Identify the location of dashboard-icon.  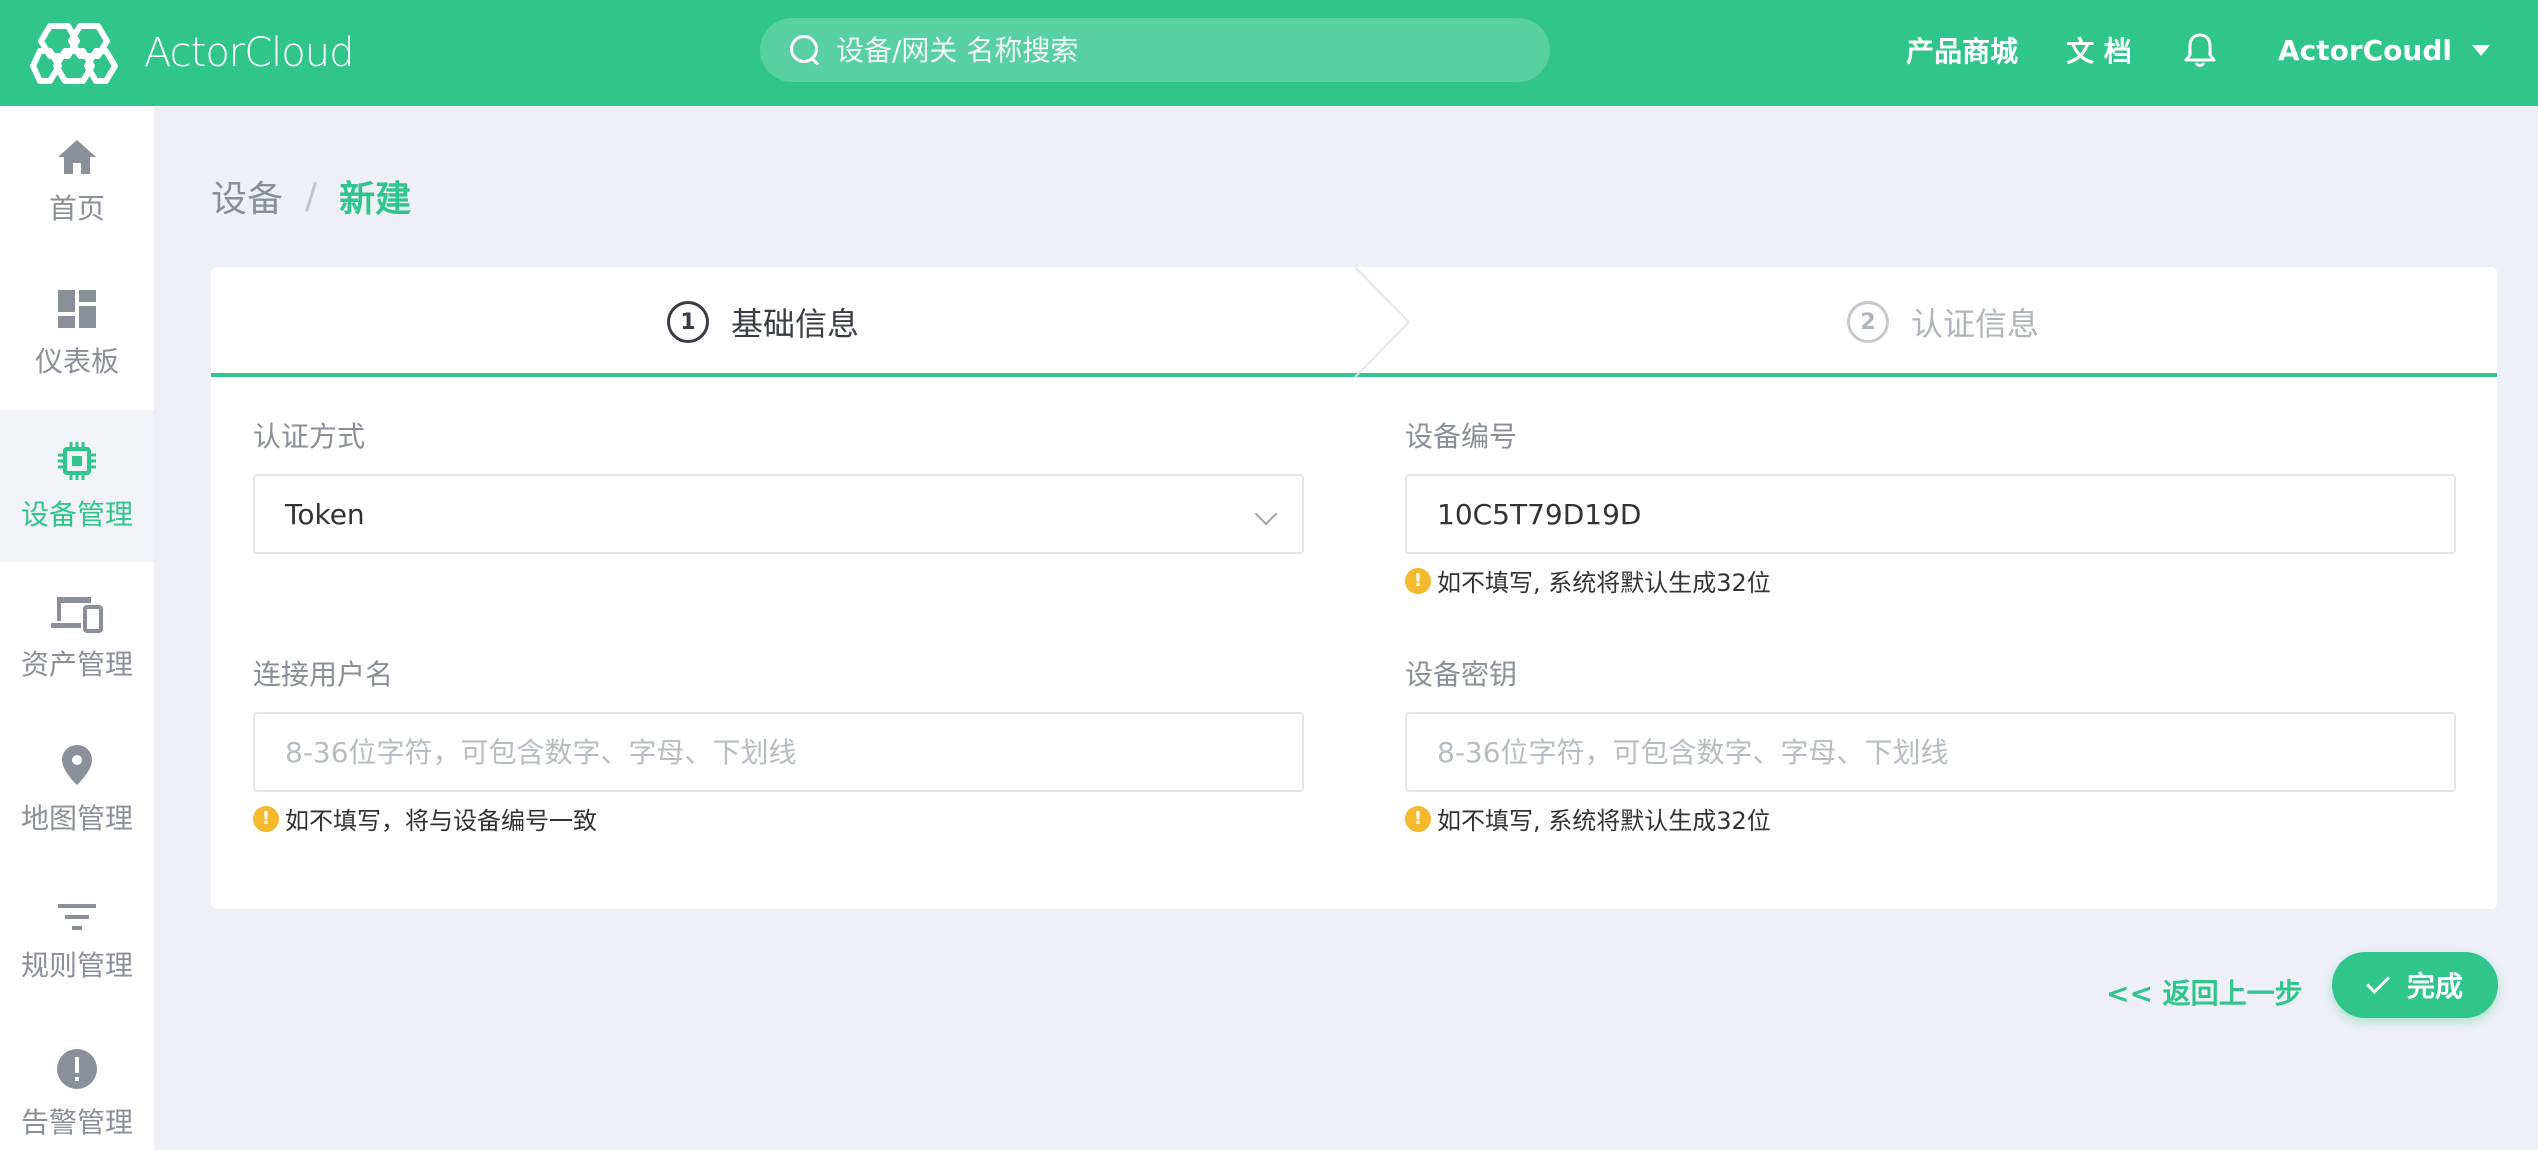
(77, 309).